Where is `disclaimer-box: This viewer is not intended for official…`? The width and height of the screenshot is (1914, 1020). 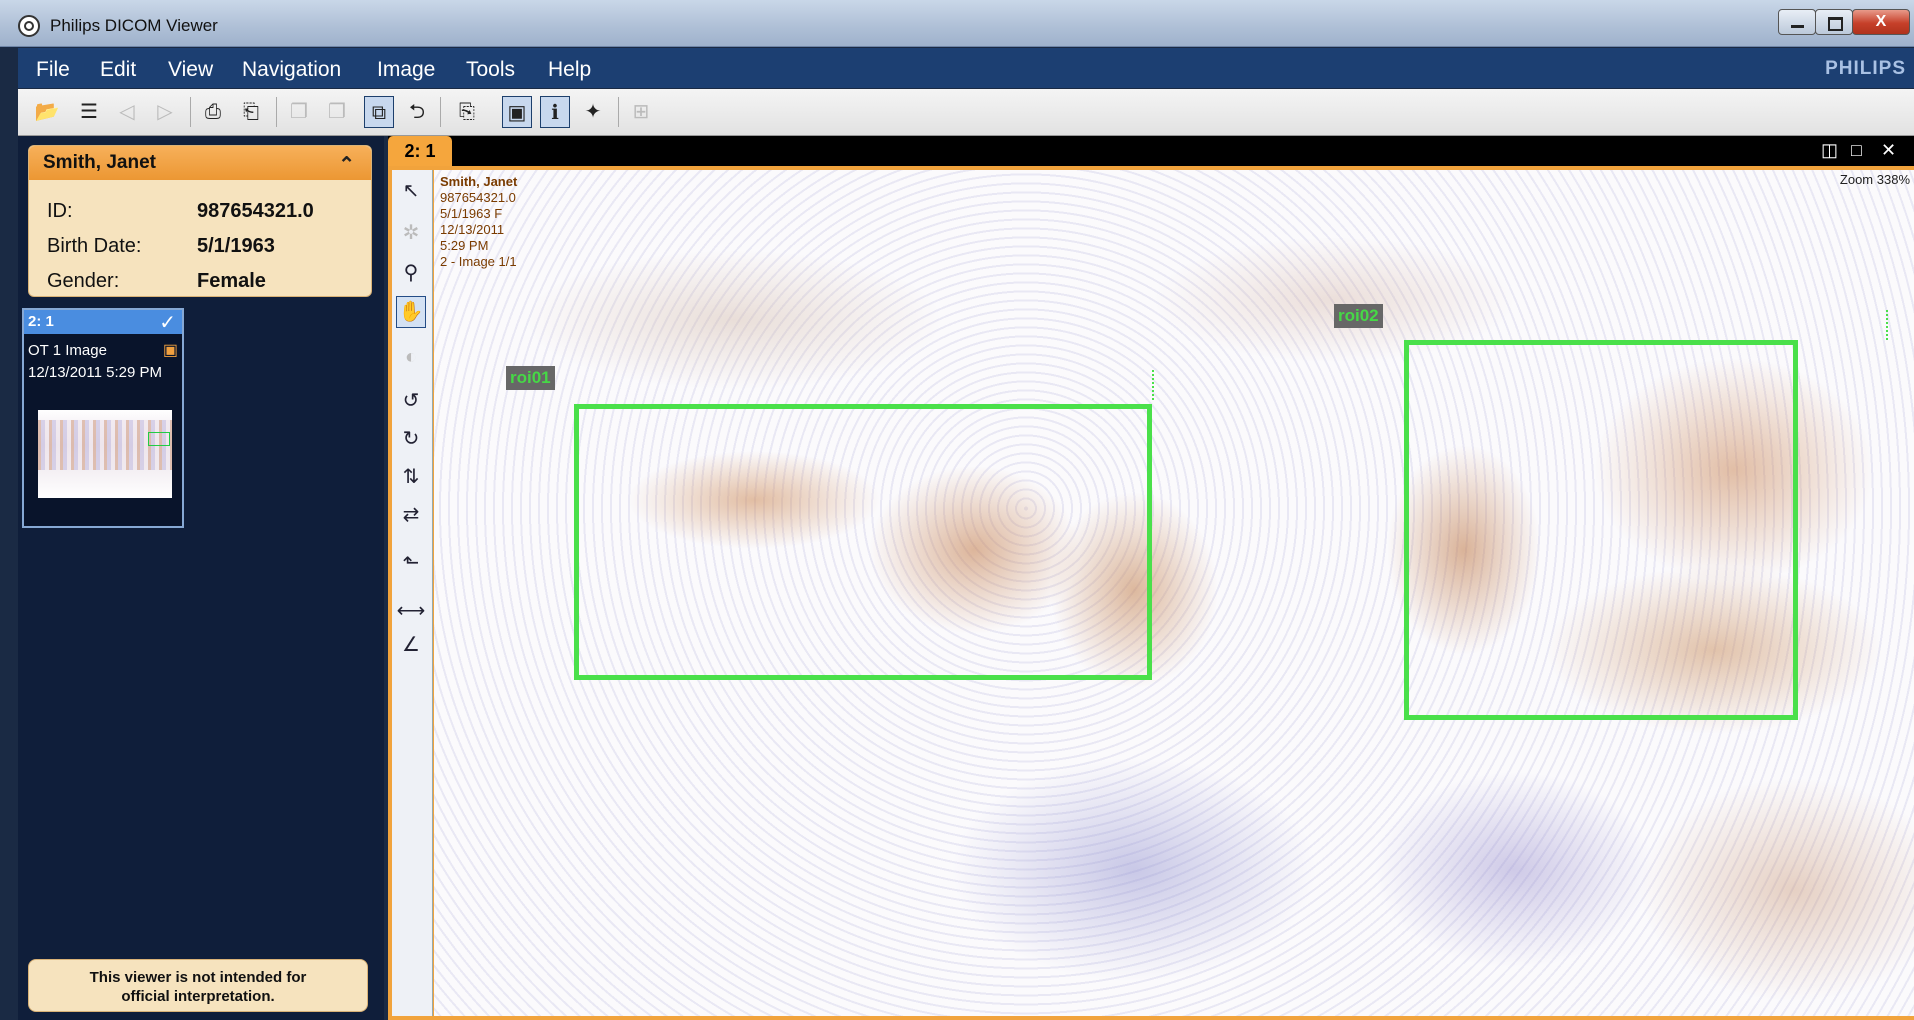 disclaimer-box: This viewer is not intended for official… is located at coordinates (198, 985).